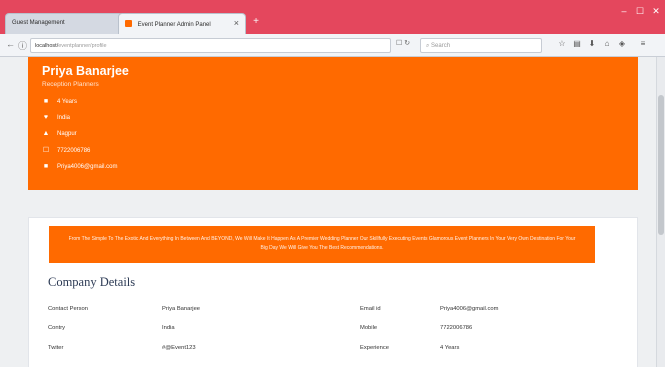 The width and height of the screenshot is (665, 367). I want to click on company-details-title: Company Details, so click(92, 282).